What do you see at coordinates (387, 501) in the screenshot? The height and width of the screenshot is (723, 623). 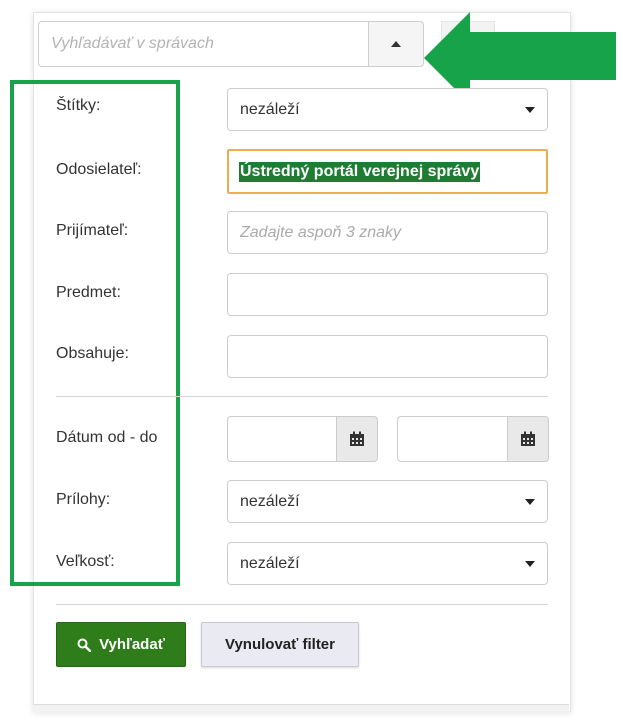 I see `attachments-select: nezáleží` at bounding box center [387, 501].